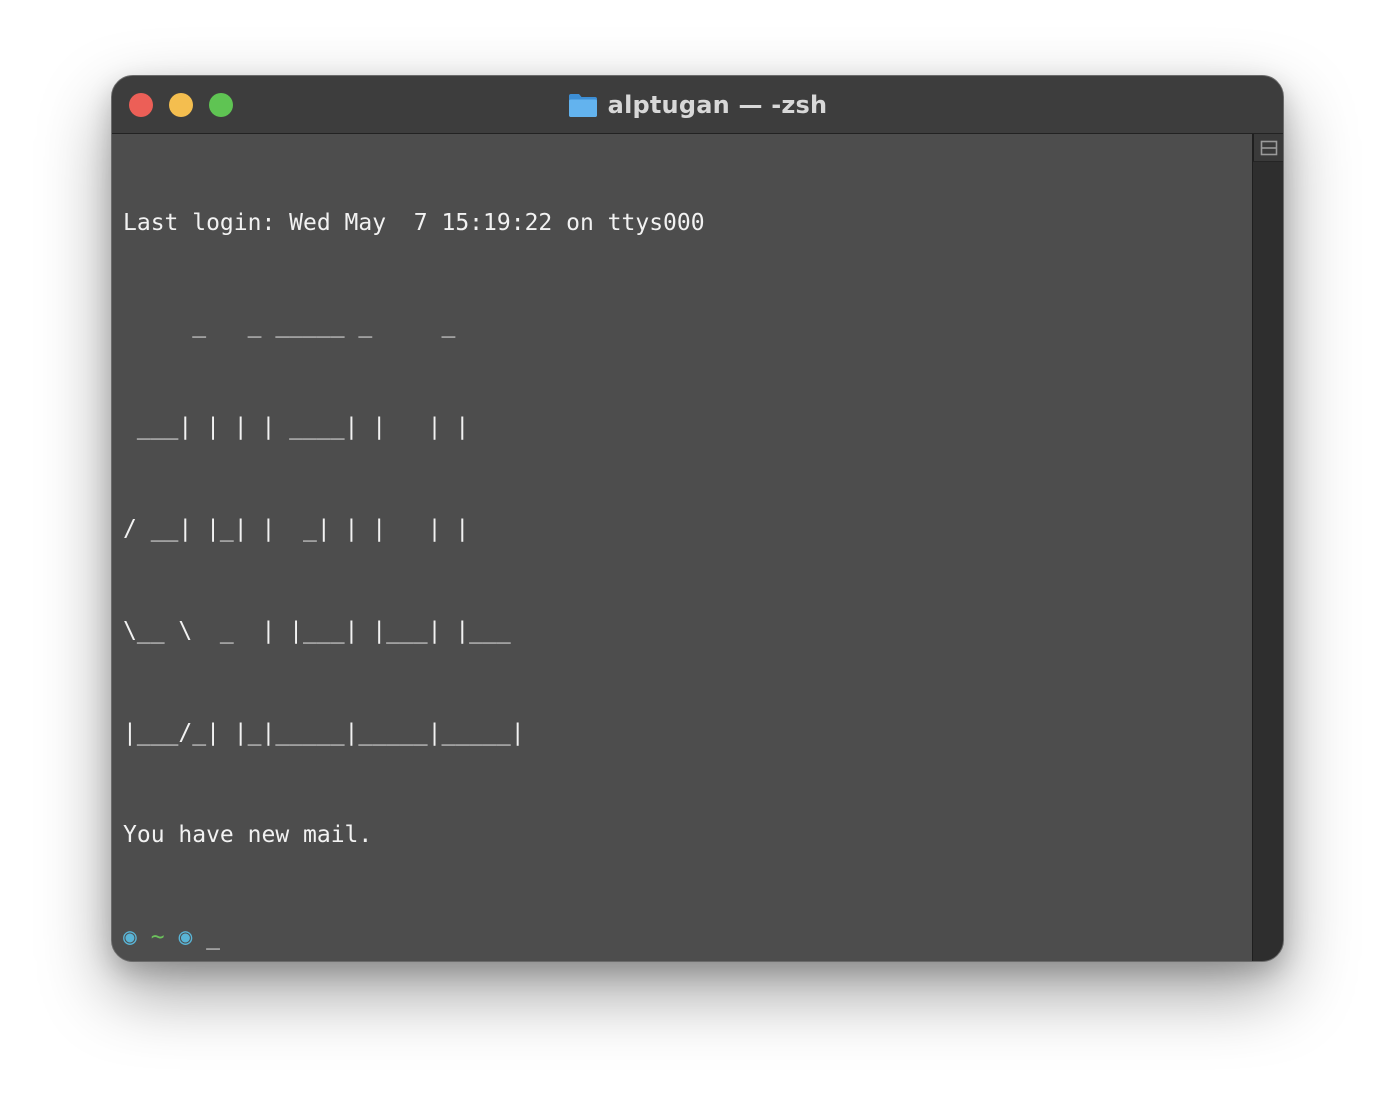  Describe the element at coordinates (213, 937) in the screenshot. I see `text-cursor: _` at that location.